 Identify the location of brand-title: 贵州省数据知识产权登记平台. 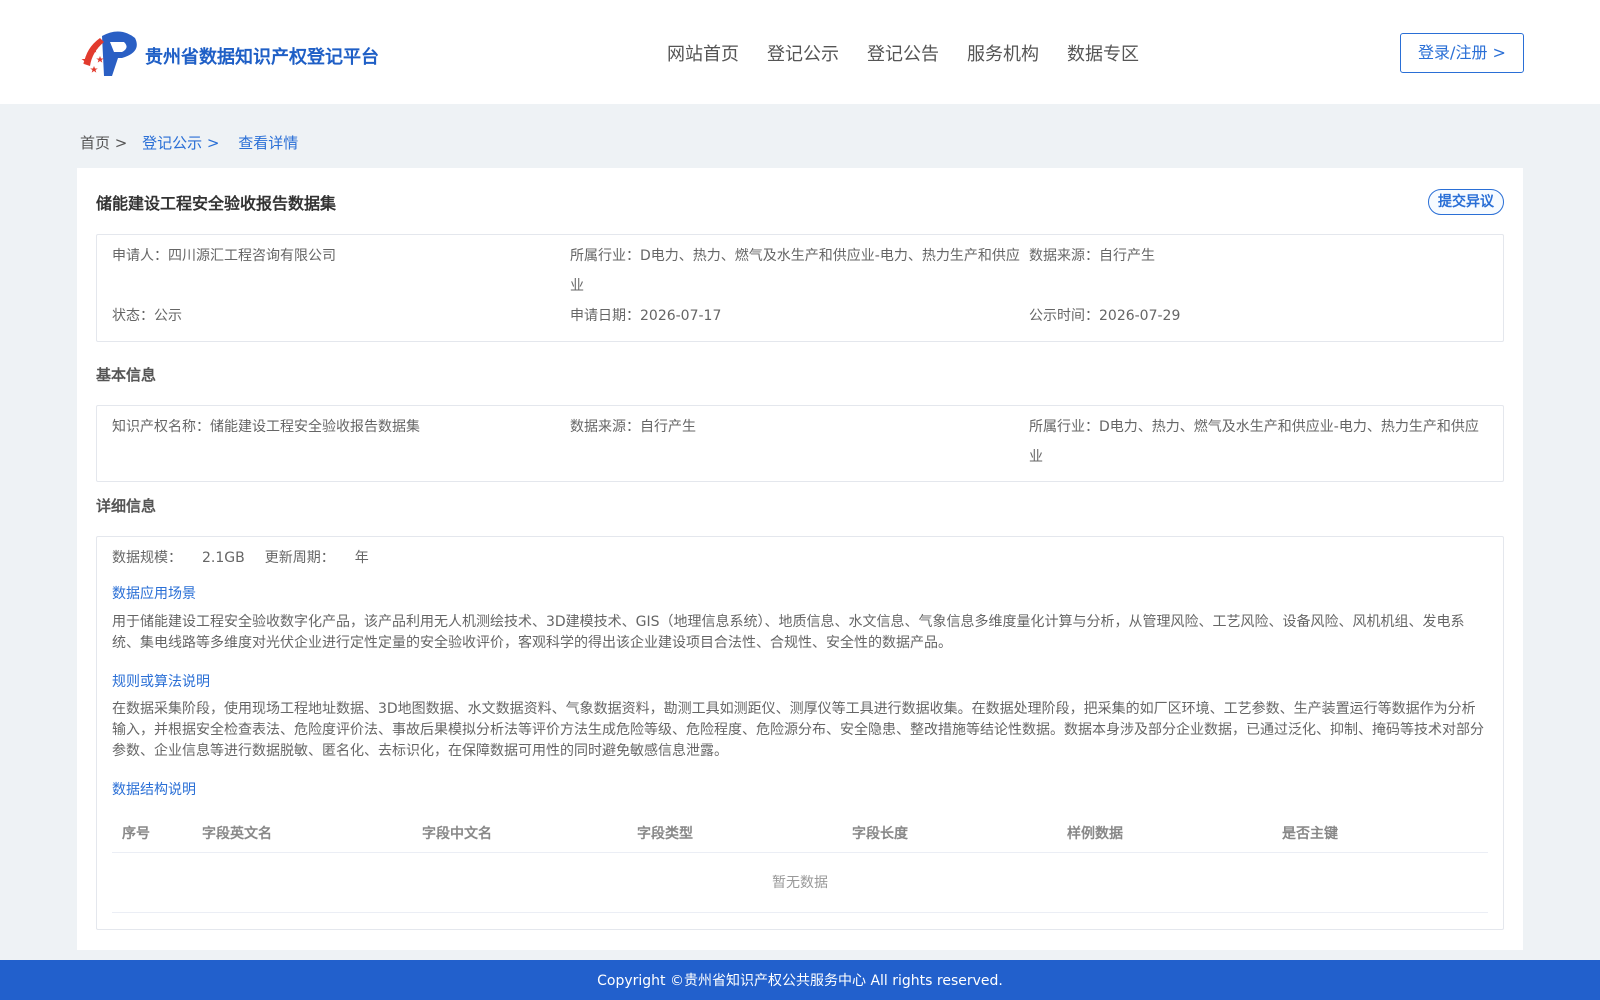
(262, 56).